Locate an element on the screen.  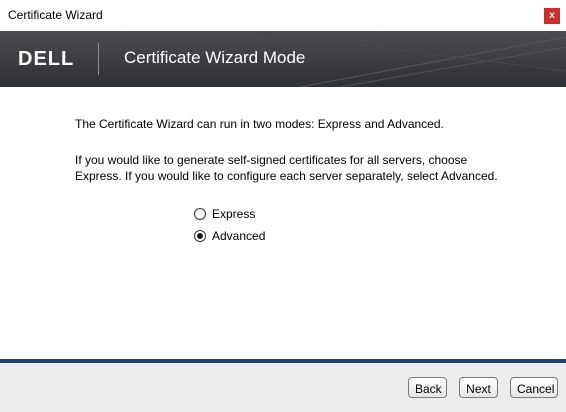
dell-logo: DELL is located at coordinates (46, 58).